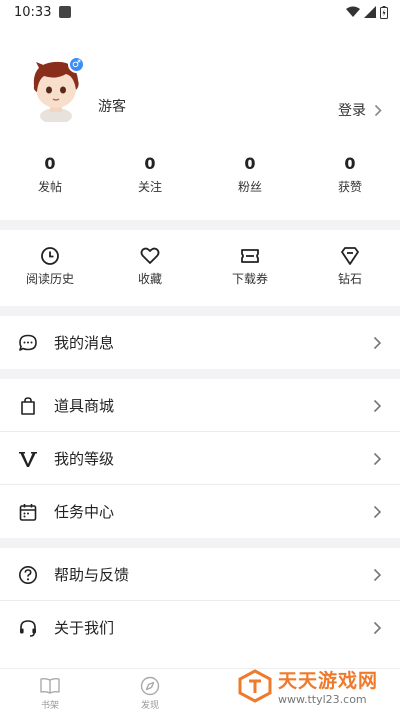 The width and height of the screenshot is (400, 712). I want to click on stat-label: 粉丝, so click(249, 187).